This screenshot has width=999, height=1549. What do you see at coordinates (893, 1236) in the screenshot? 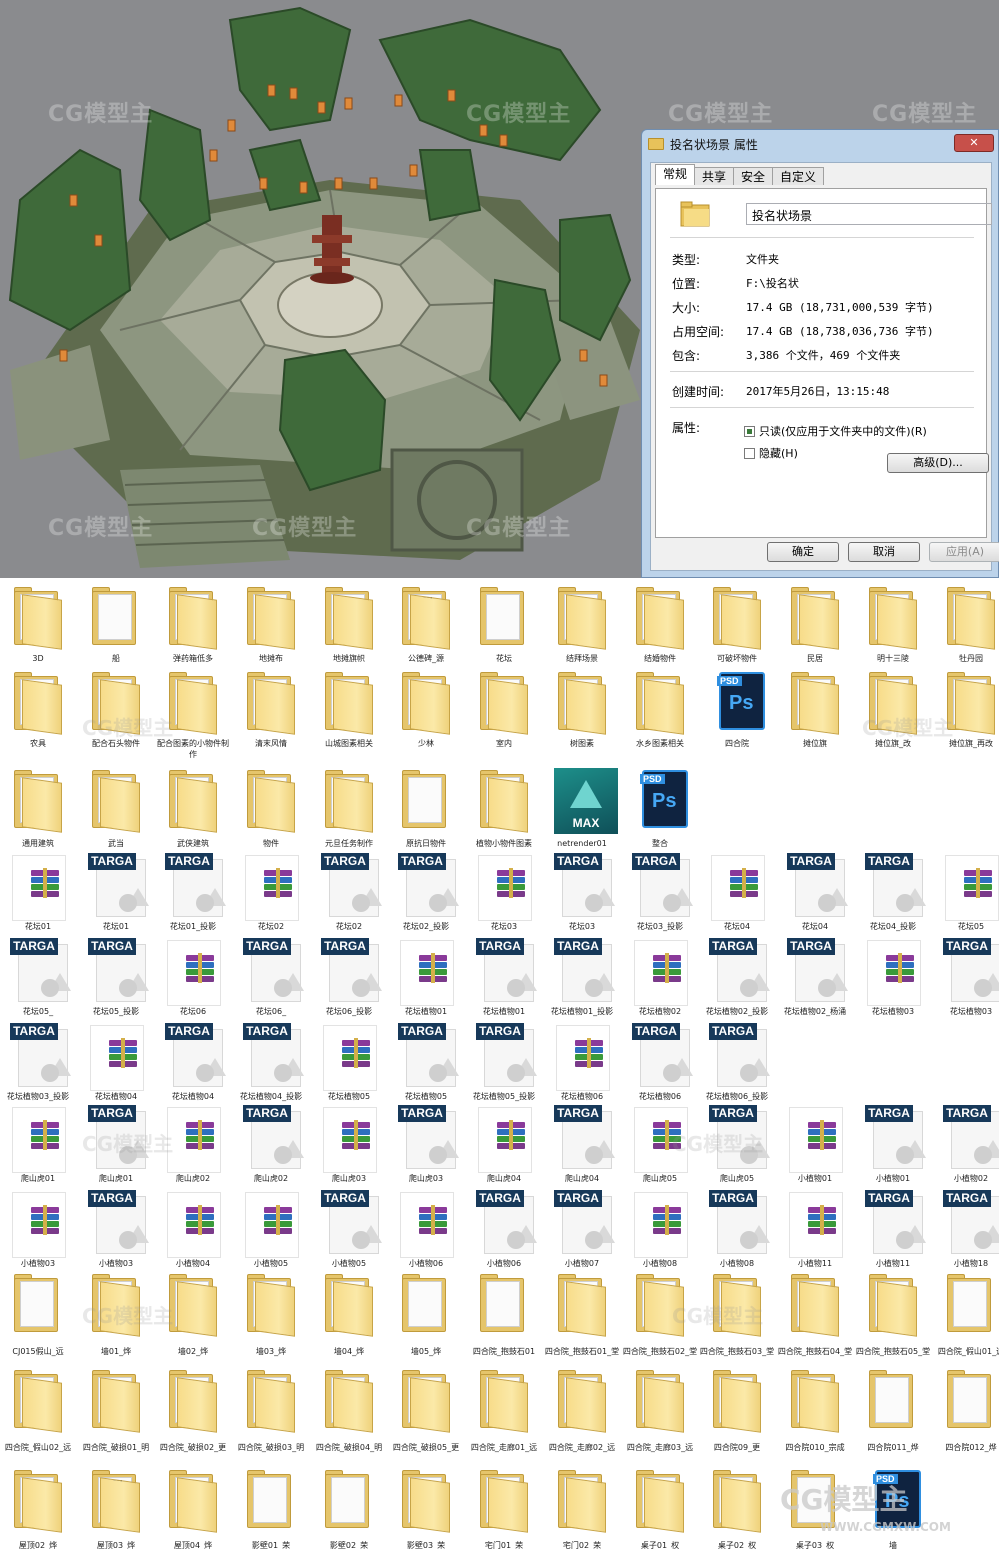
I see `file-item: TARGA 小植物11` at bounding box center [893, 1236].